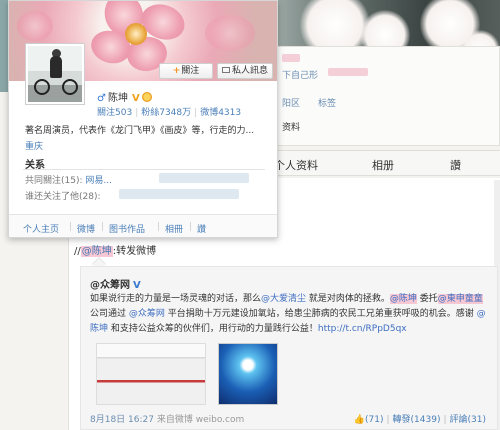 This screenshot has width=500, height=430. I want to click on weibo-count: 微博4313, so click(220, 113).